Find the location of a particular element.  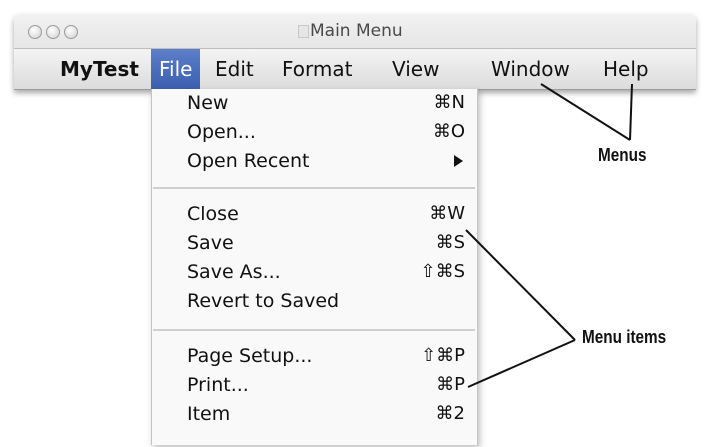

leader-line-menu-items-print is located at coordinates (521, 363).